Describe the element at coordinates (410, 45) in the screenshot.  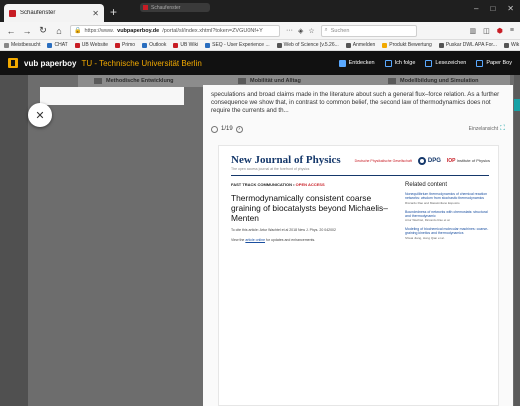
I see `bookmark-label: Produkt Bewertung` at that location.